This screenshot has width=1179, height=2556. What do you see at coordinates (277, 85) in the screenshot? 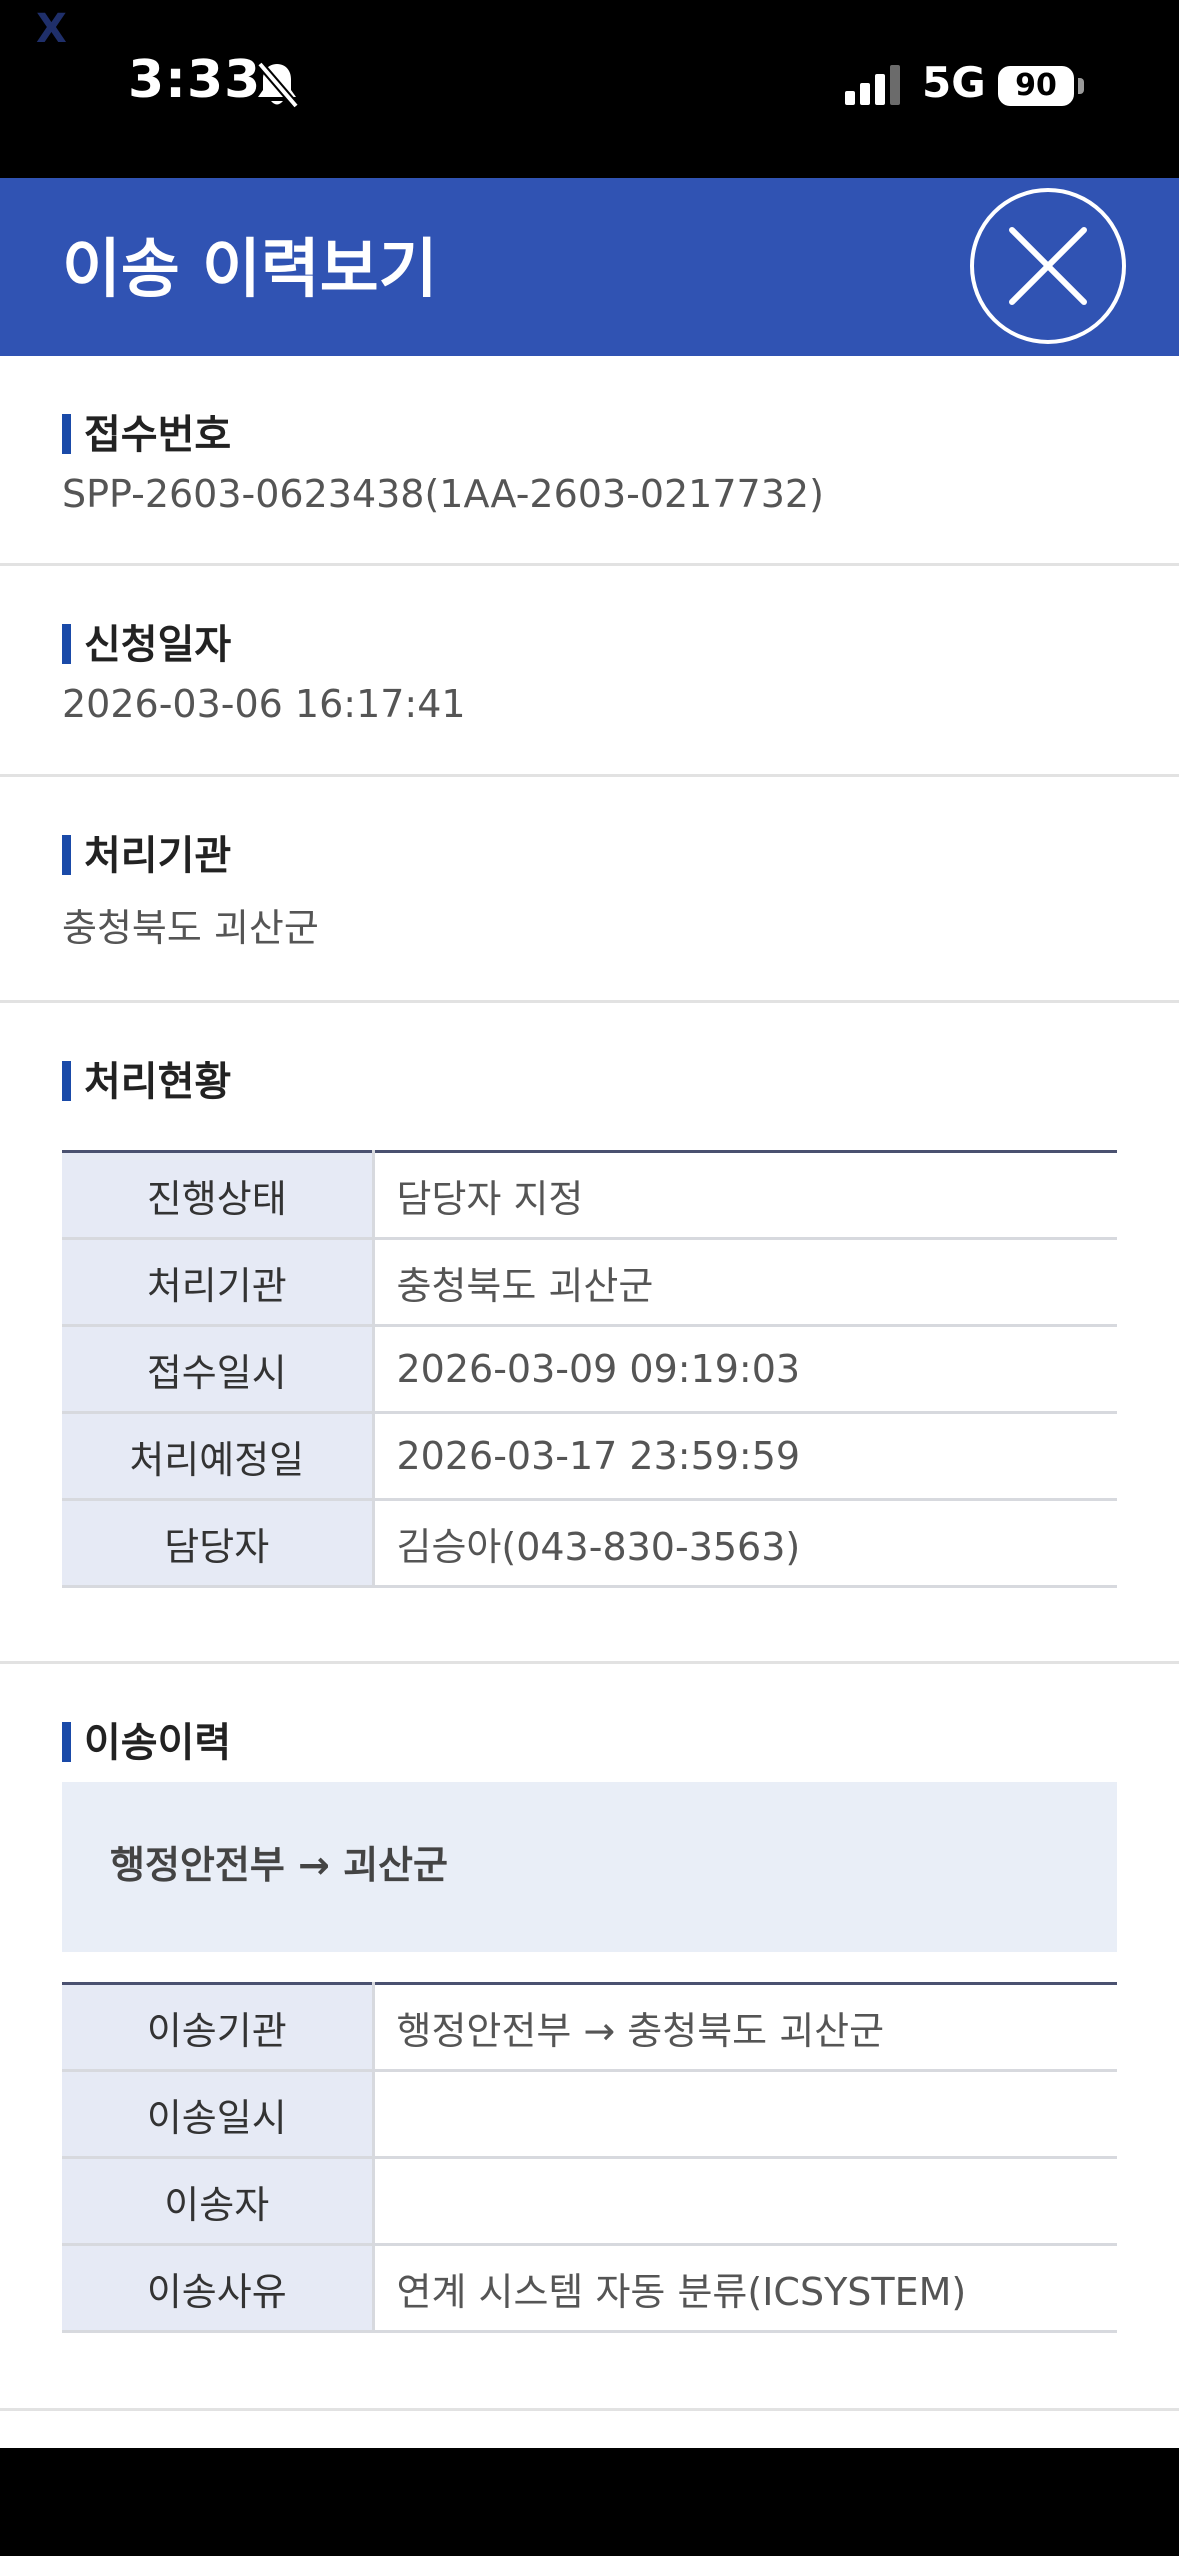
I see `bell-muted-icon` at bounding box center [277, 85].